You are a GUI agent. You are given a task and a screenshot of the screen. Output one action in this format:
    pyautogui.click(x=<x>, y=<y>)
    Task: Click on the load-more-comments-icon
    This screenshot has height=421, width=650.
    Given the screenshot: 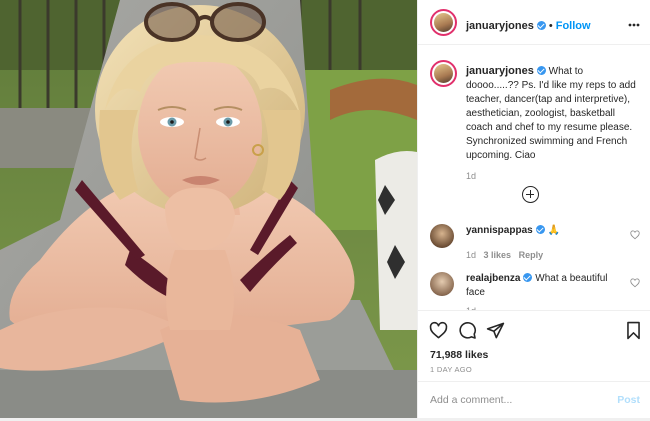 What is the action you would take?
    pyautogui.click(x=530, y=194)
    